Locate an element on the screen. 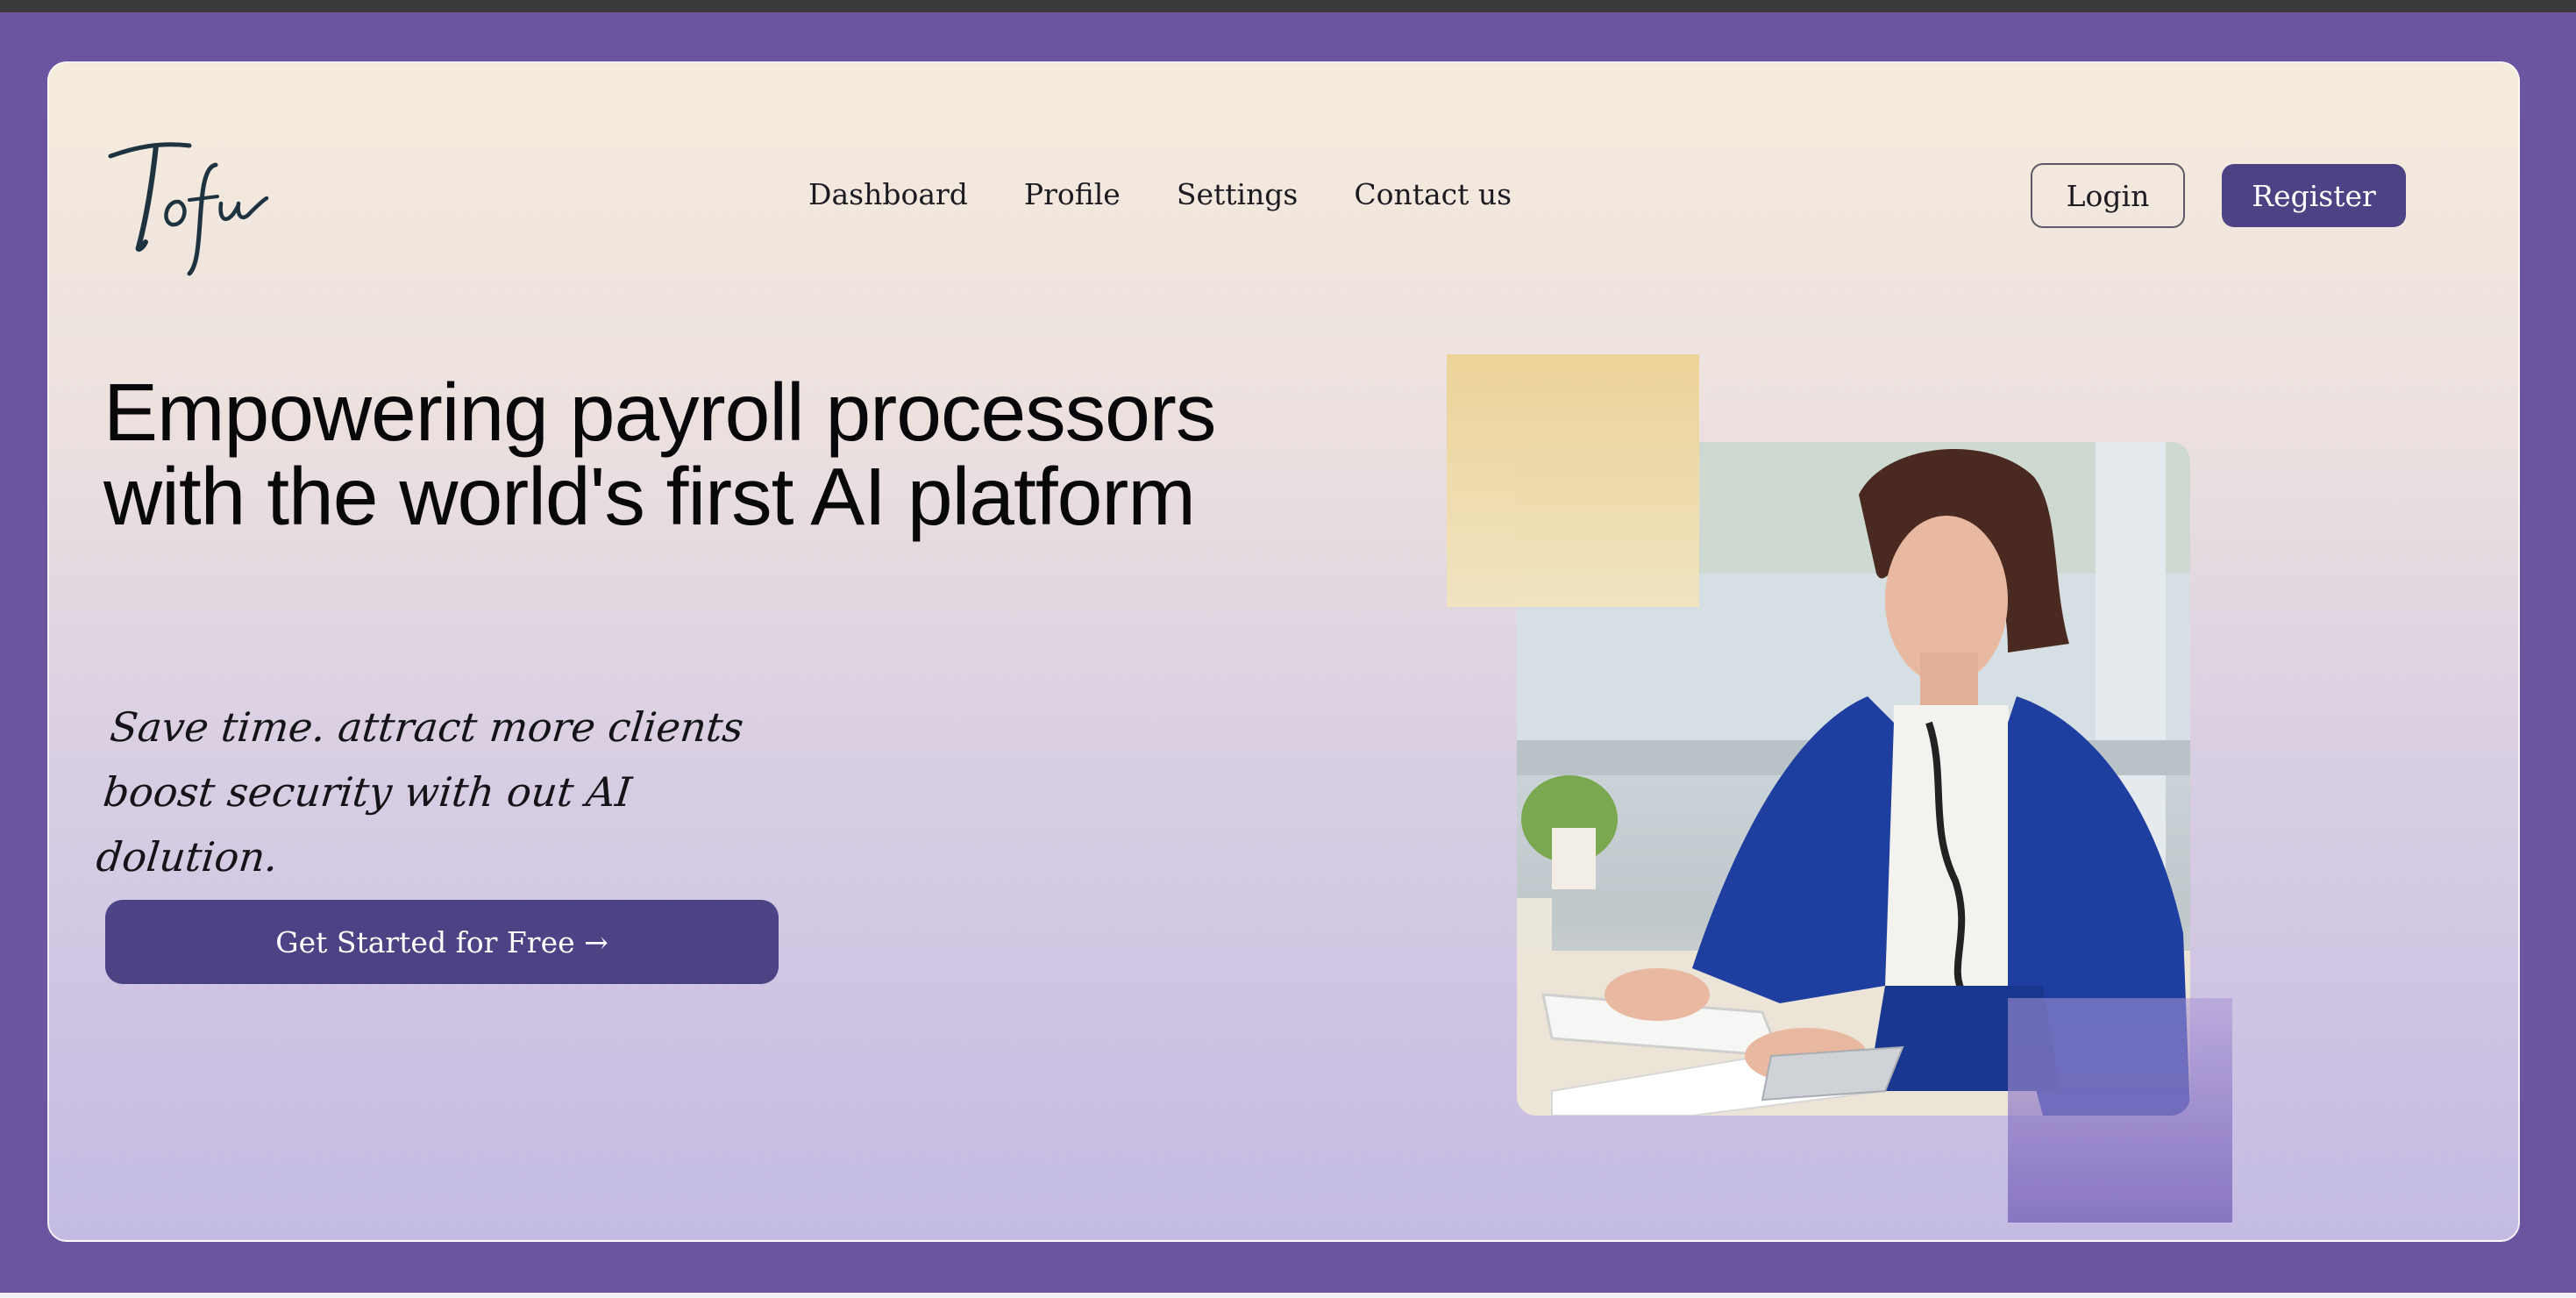 The height and width of the screenshot is (1298, 2576). nav-item-profile: Profile is located at coordinates (1072, 194).